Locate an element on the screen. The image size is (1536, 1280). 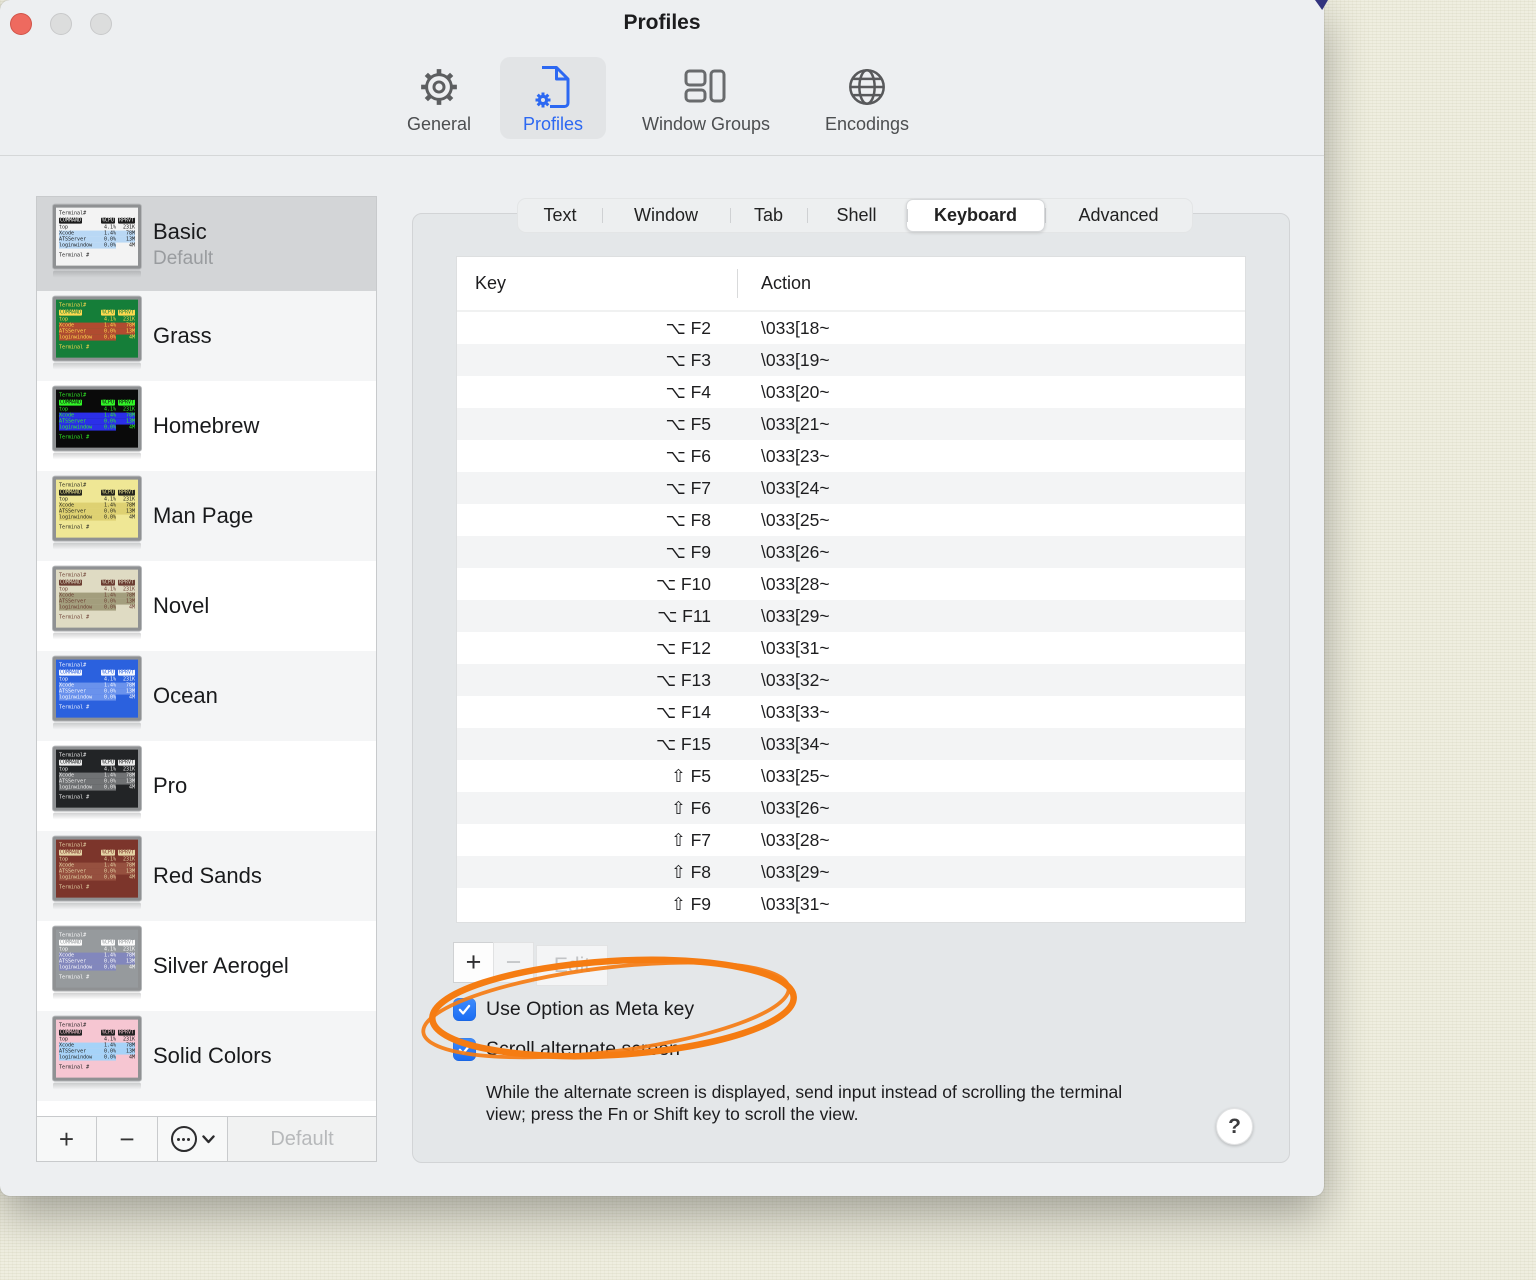
keybinding-row: ⇧ F6 \033[26~ is located at coordinates (851, 808).